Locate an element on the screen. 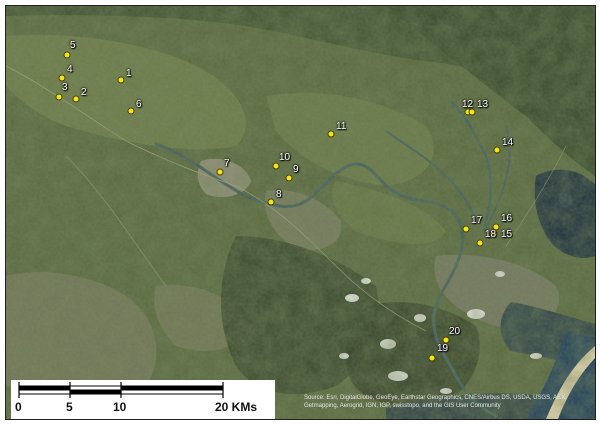 This screenshot has height=425, width=600. site-label-7: 7 is located at coordinates (227, 163).